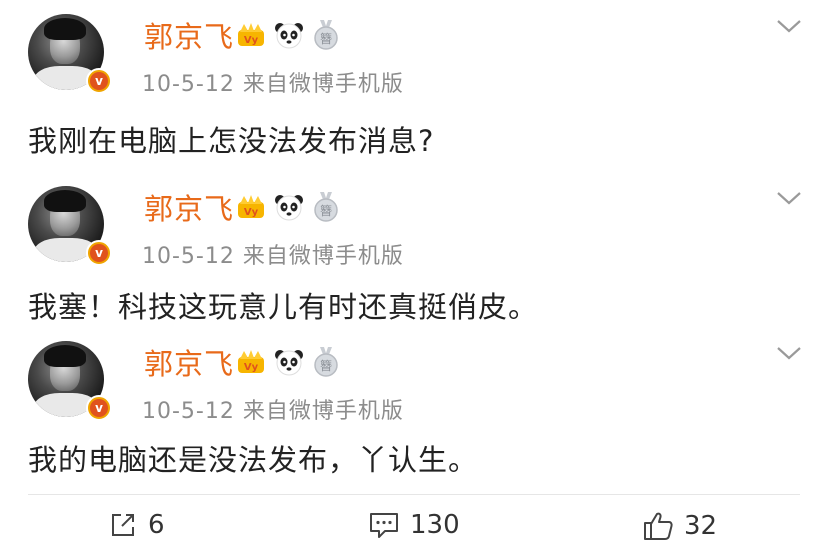  Describe the element at coordinates (701, 526) in the screenshot. I see `like-count: 32` at that location.